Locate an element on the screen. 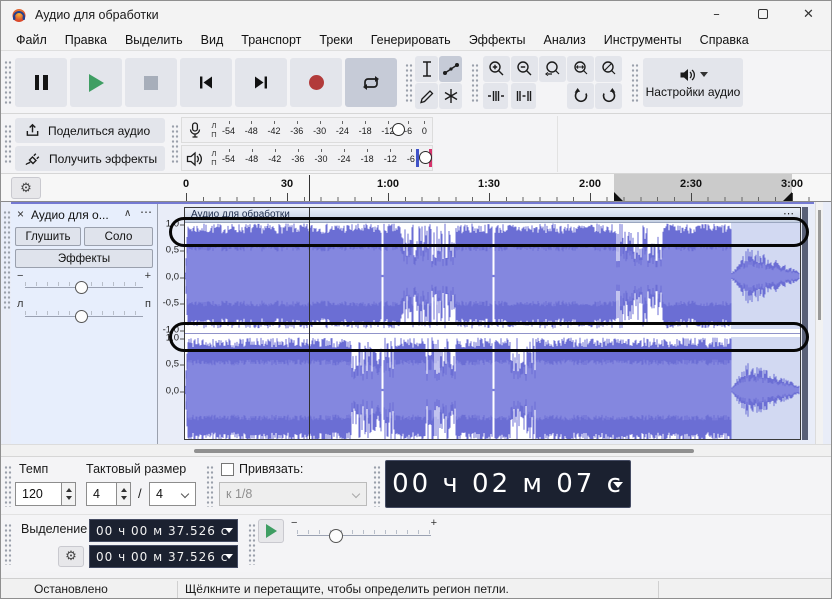  zoom-toggle-icon is located at coordinates (608, 68).